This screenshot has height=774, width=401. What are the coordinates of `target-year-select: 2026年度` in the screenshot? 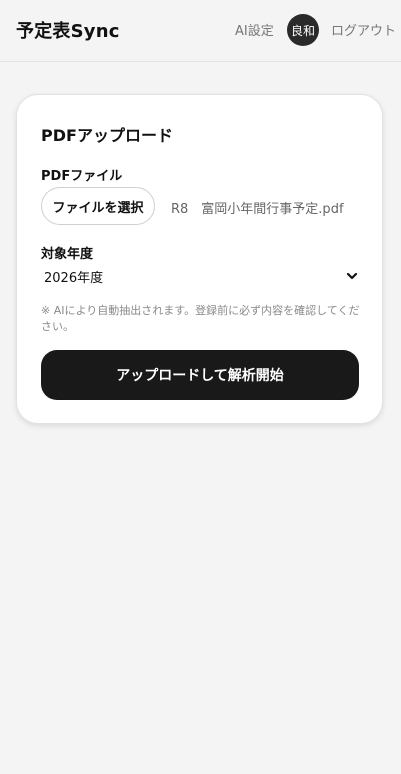 It's located at (200, 276).